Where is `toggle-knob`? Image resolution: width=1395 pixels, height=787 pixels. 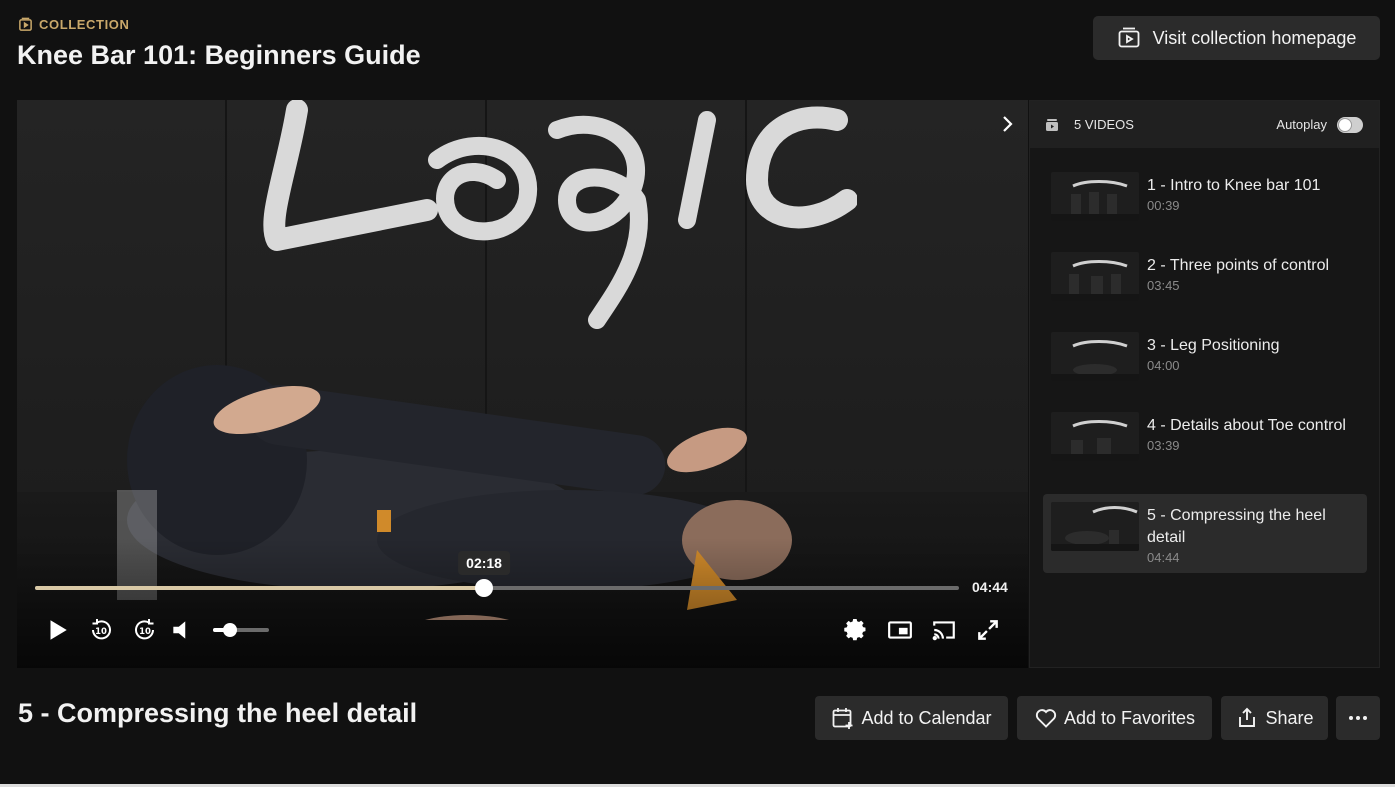
toggle-knob is located at coordinates (1345, 124).